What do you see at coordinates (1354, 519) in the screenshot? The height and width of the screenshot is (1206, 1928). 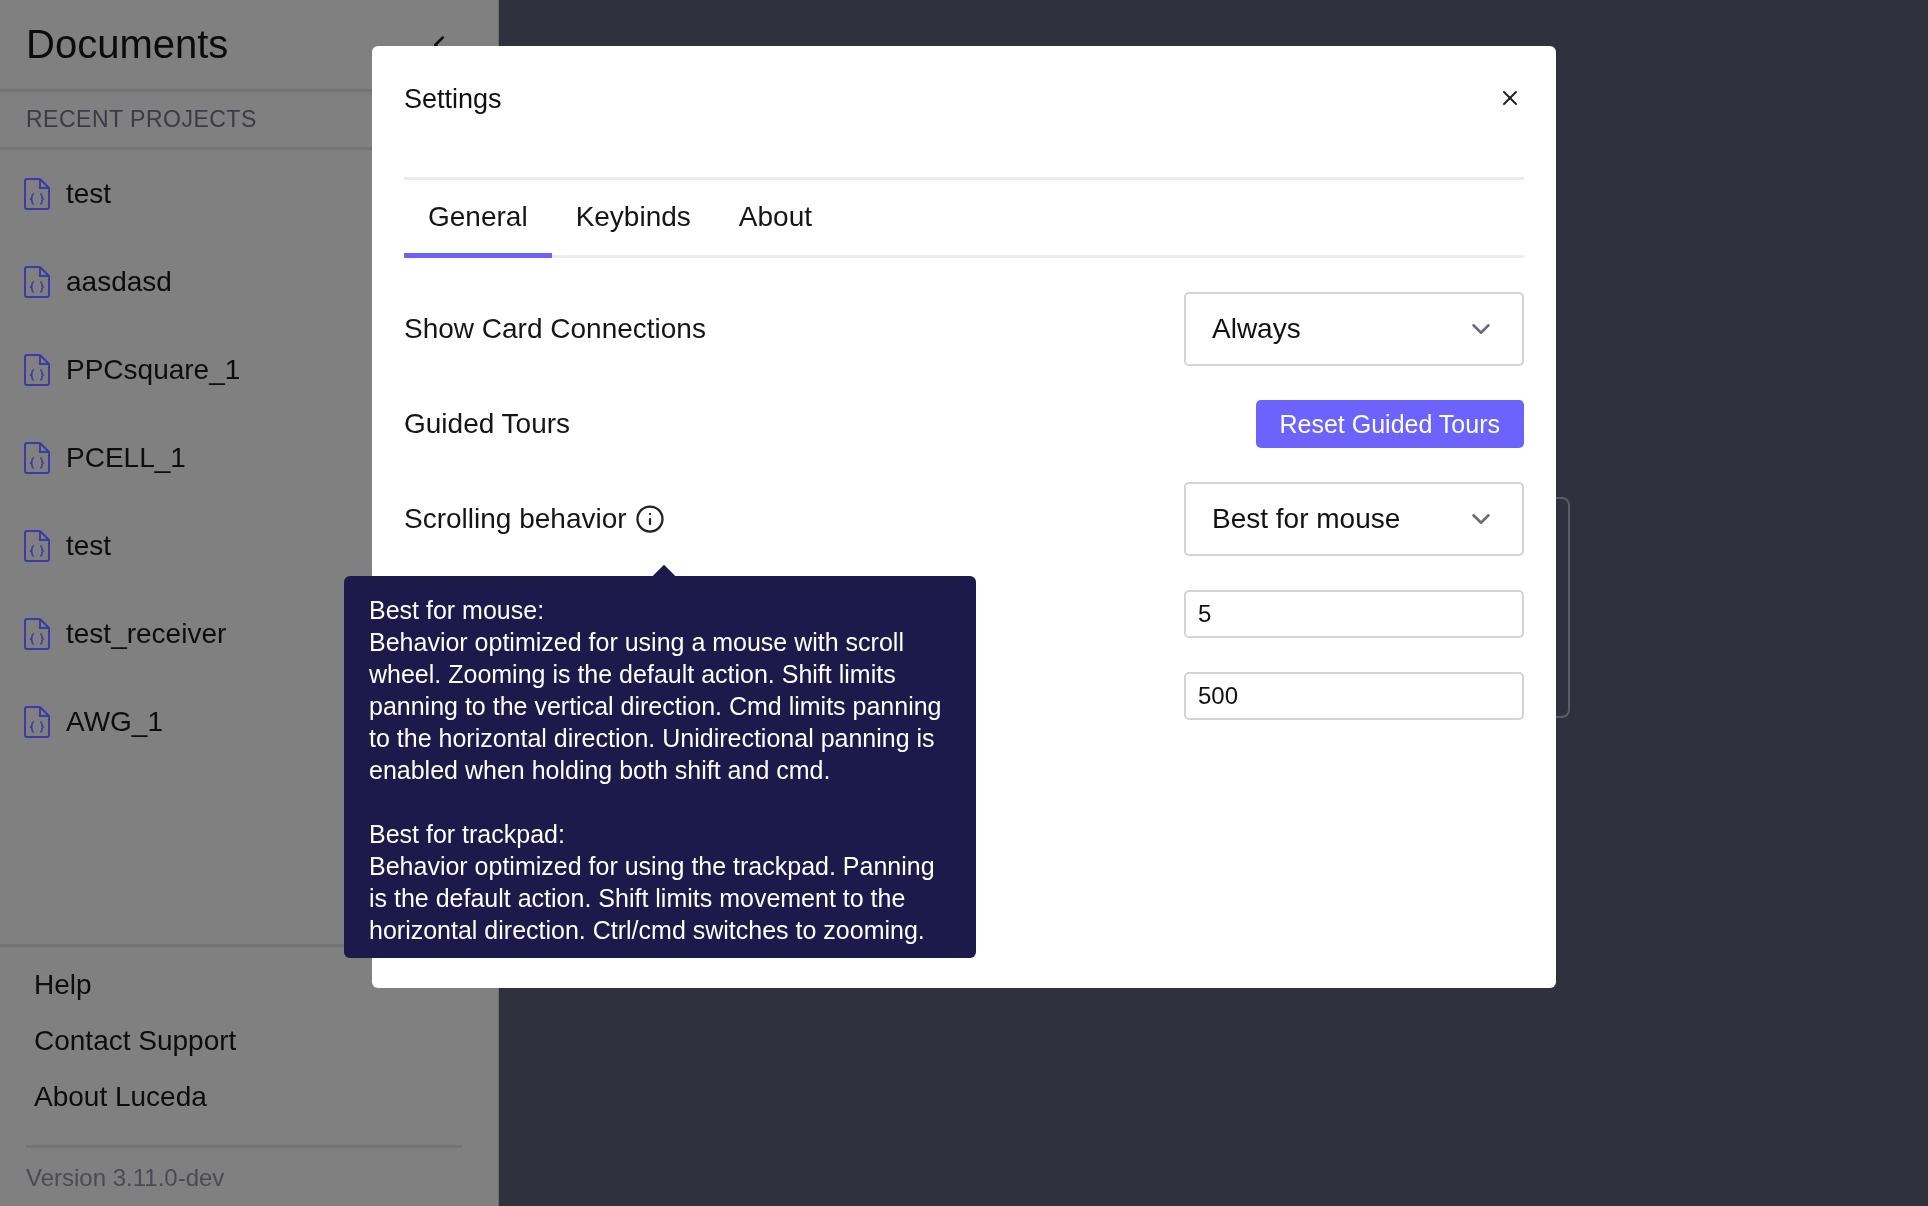 I see `dropdown: Best for mouse` at bounding box center [1354, 519].